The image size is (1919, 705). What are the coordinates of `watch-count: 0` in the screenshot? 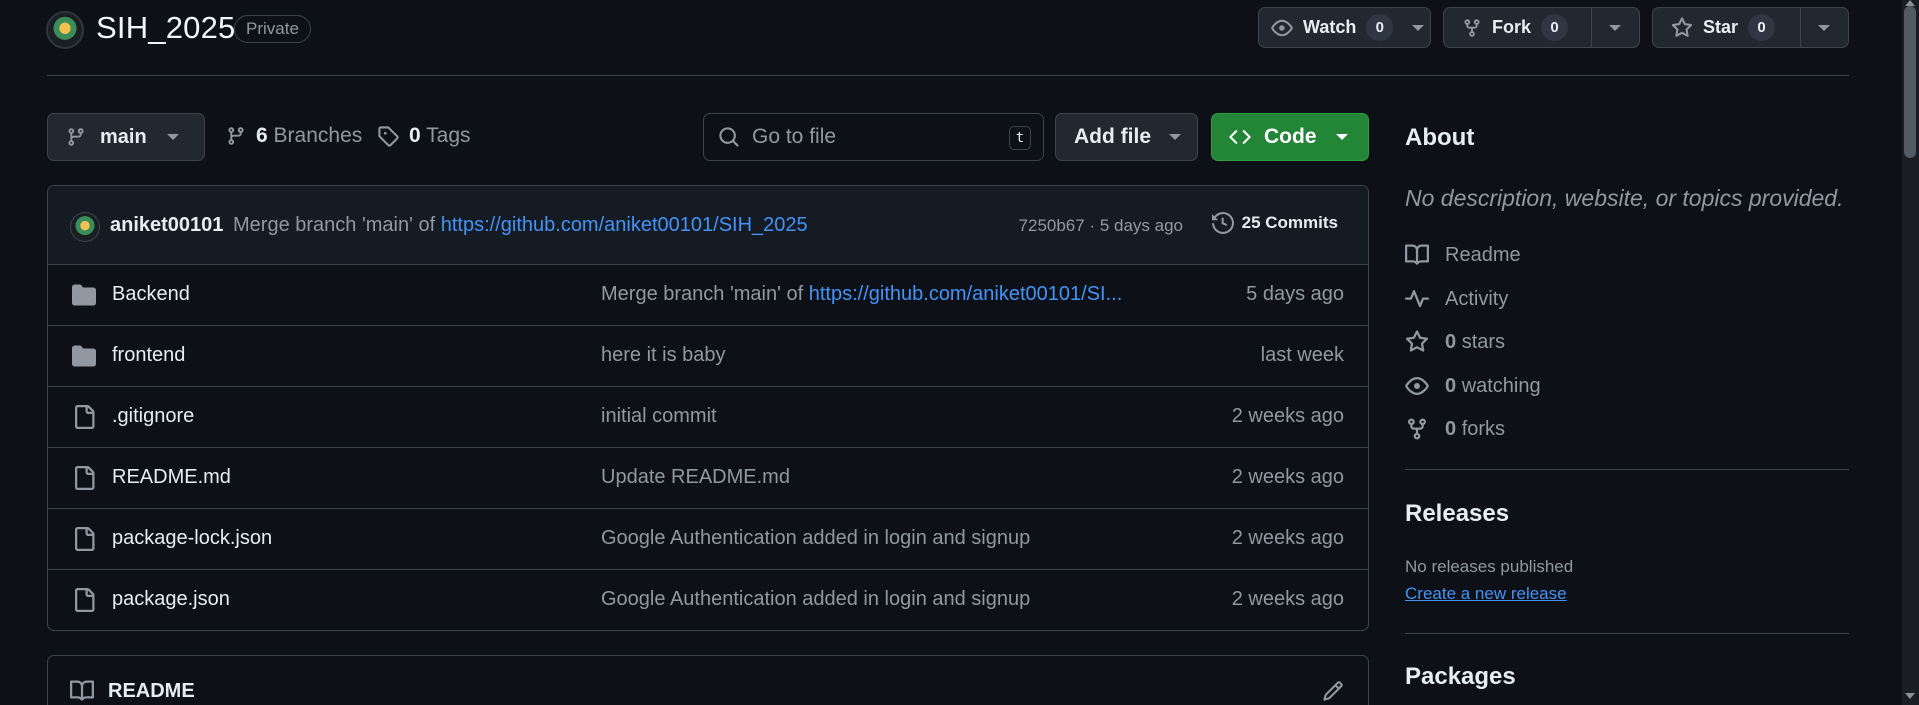 It's located at (1380, 27).